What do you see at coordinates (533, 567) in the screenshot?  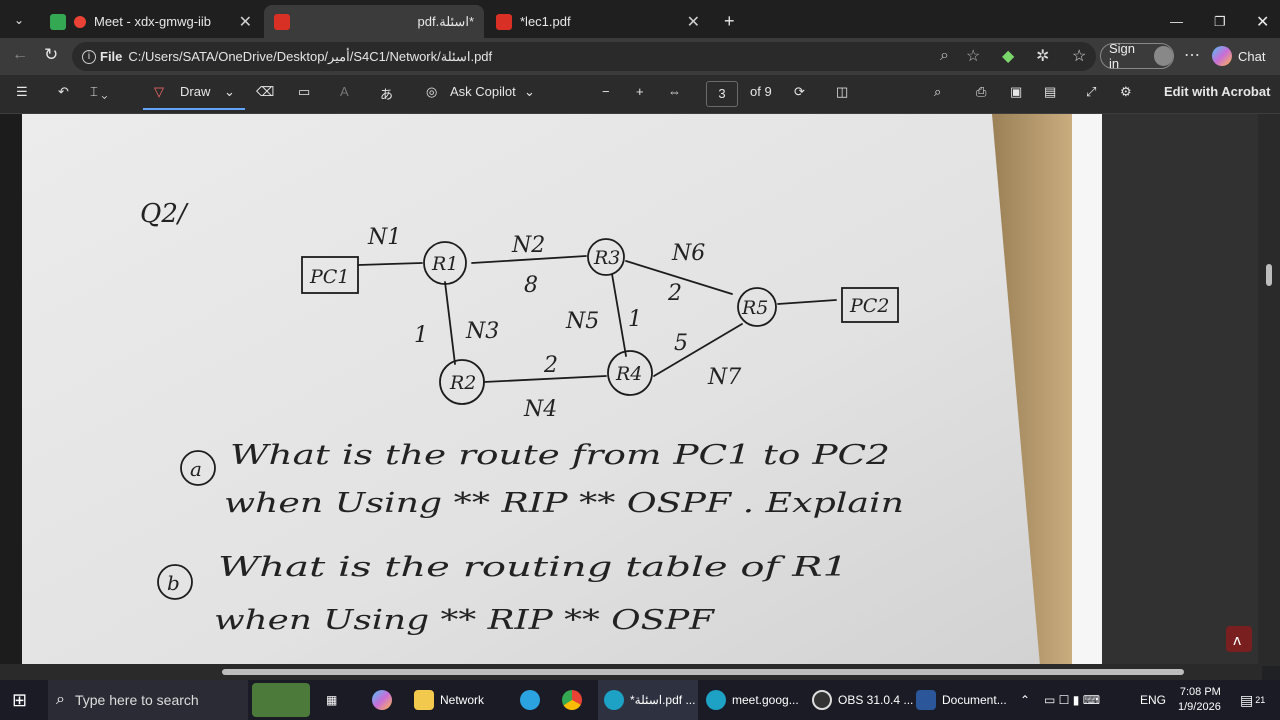 I see `question-b-line1: What is the routing table of R1` at bounding box center [533, 567].